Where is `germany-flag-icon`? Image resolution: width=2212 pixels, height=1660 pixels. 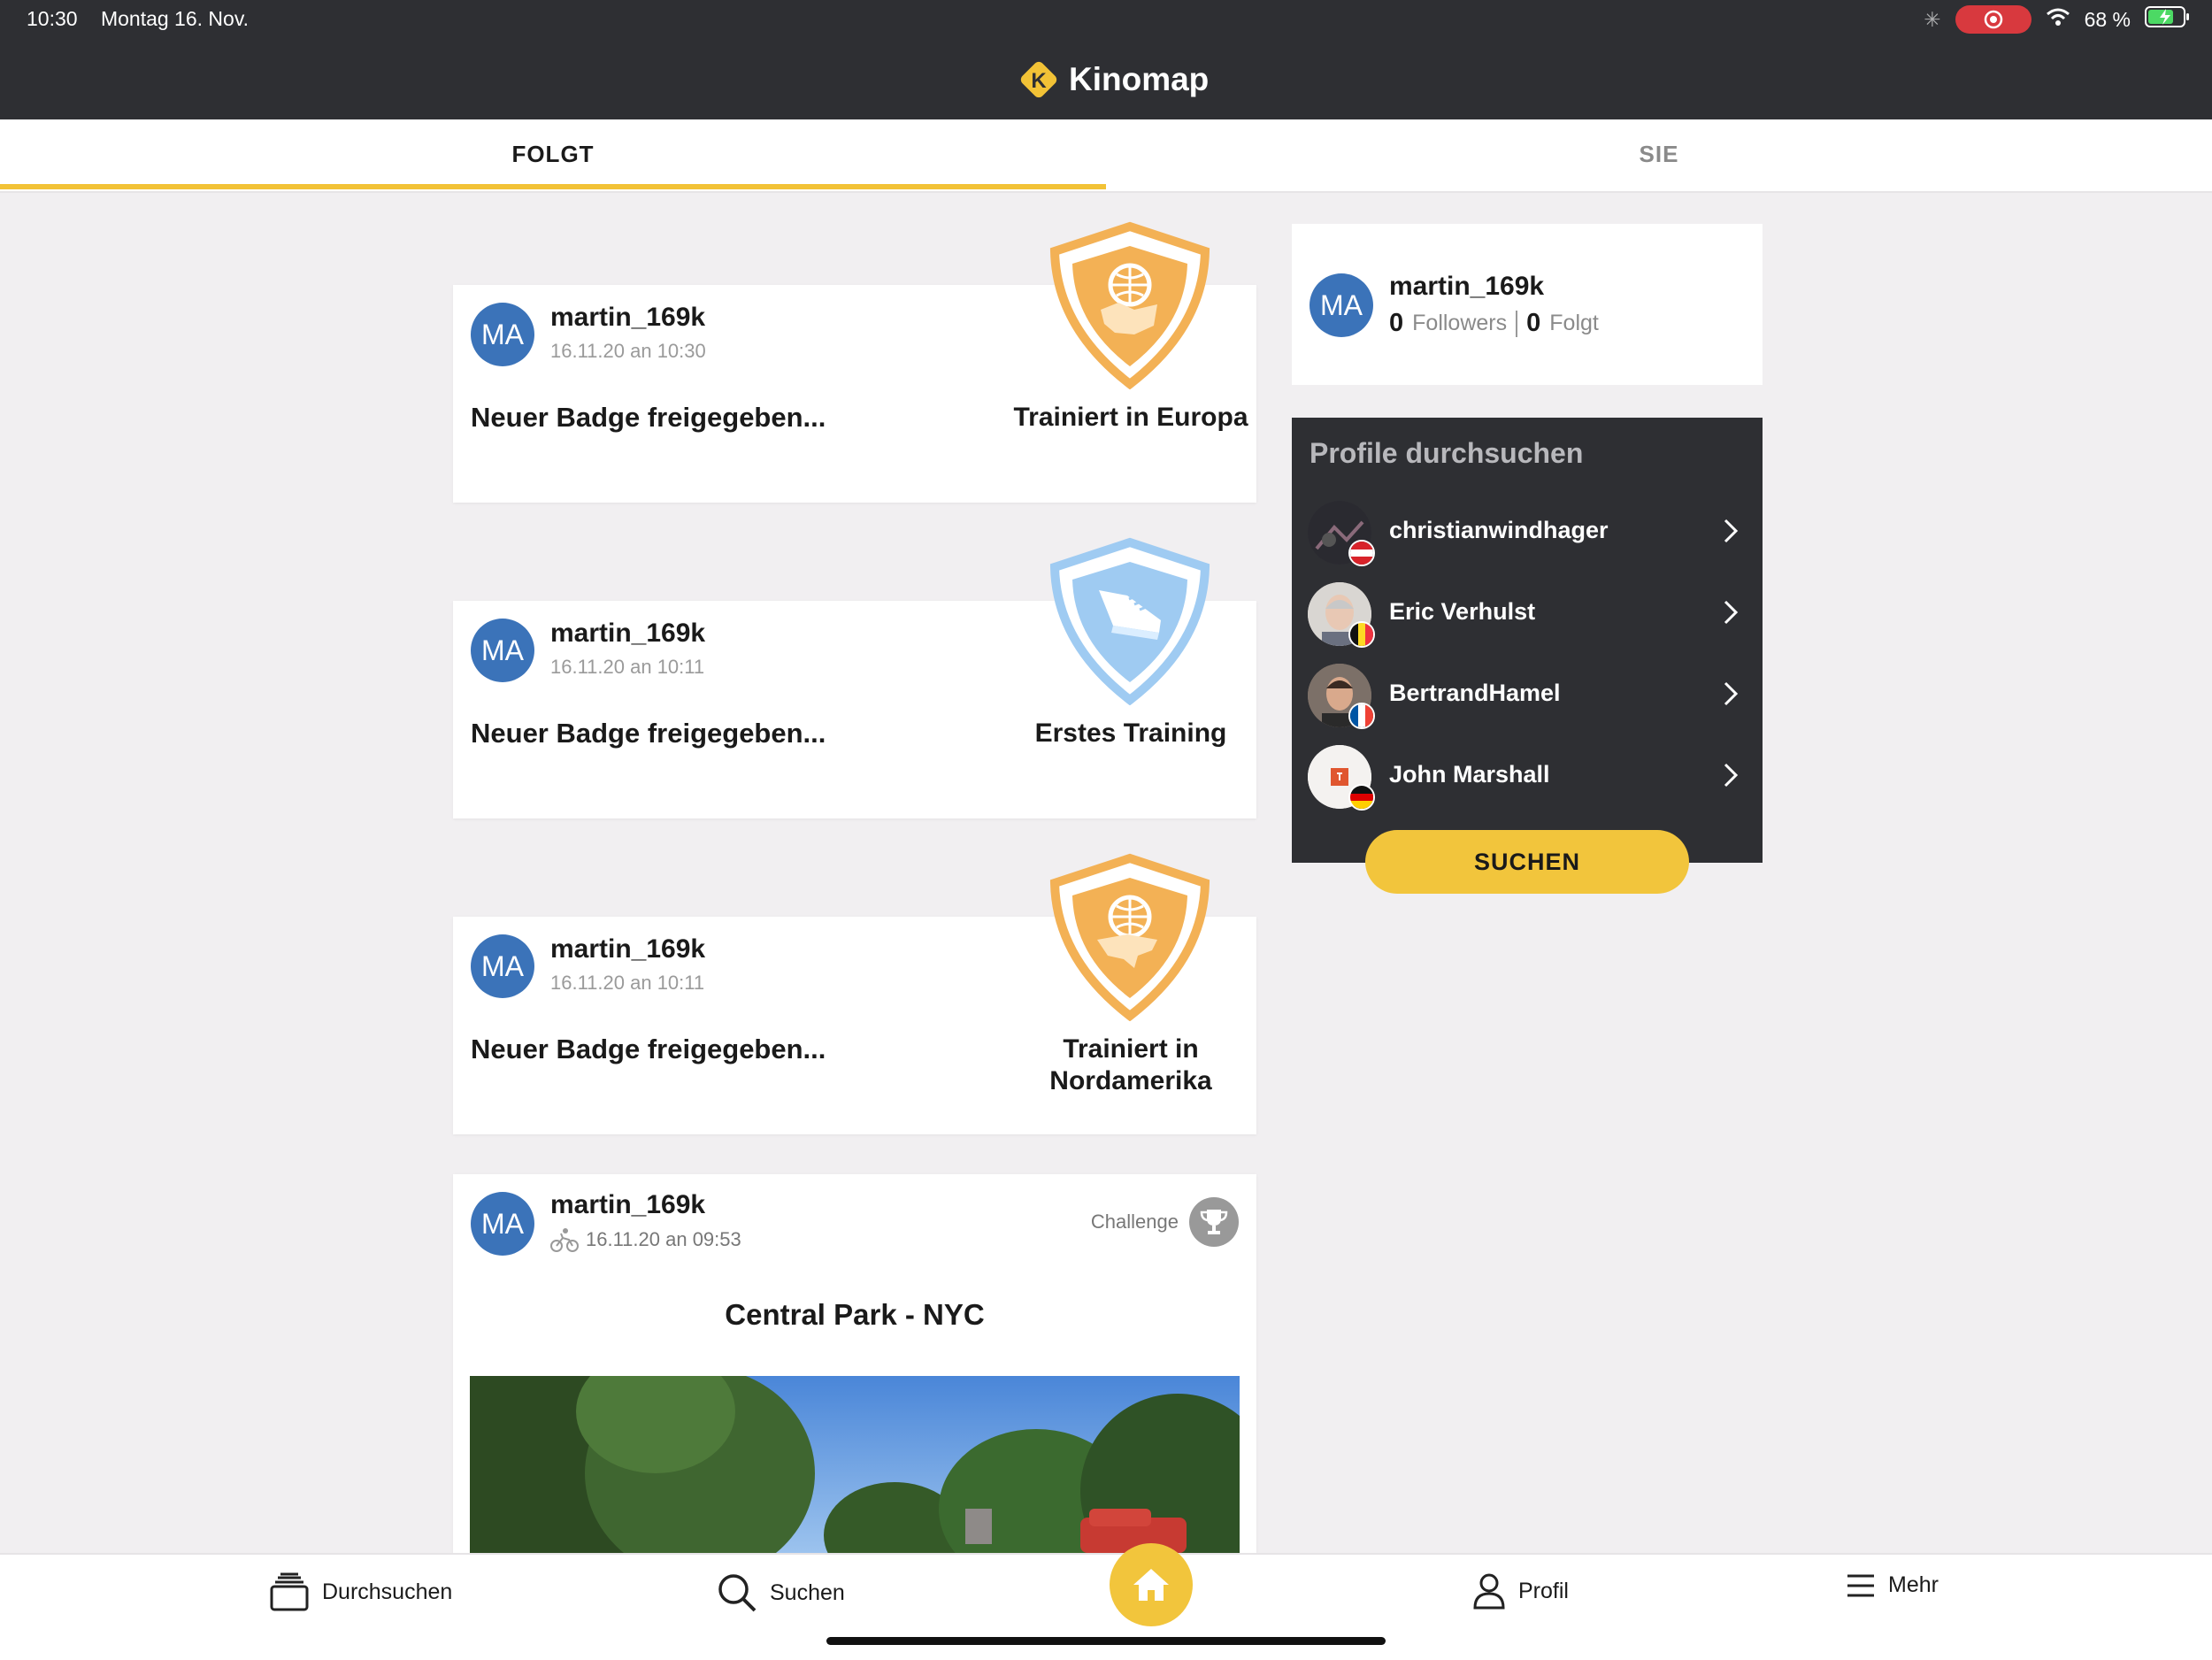
germany-flag-icon is located at coordinates (1362, 797).